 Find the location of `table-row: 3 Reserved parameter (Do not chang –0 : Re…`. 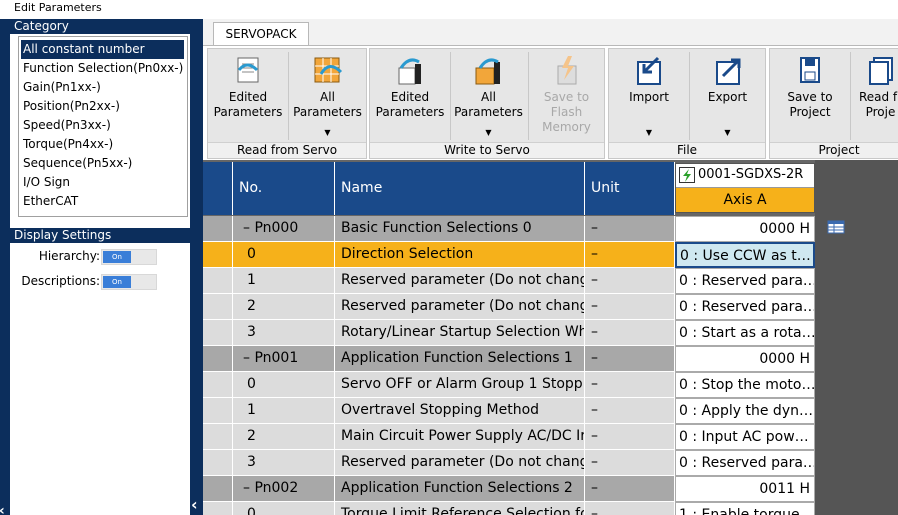

table-row: 3 Reserved parameter (Do not chang –0 : Re… is located at coordinates (509, 463).